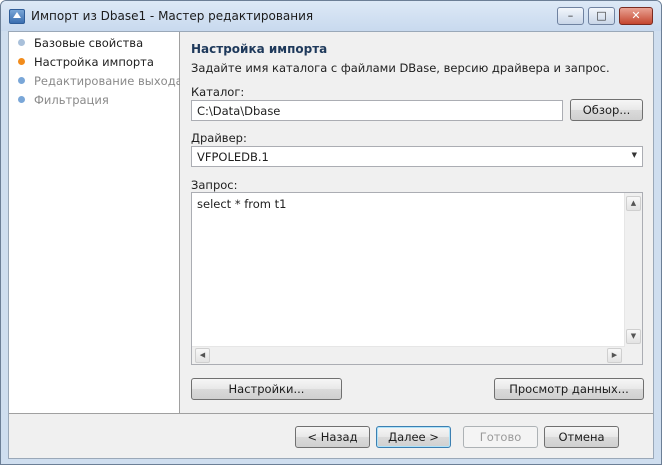 Image resolution: width=662 pixels, height=465 pixels. I want to click on query-text: select * from t1, so click(242, 204).